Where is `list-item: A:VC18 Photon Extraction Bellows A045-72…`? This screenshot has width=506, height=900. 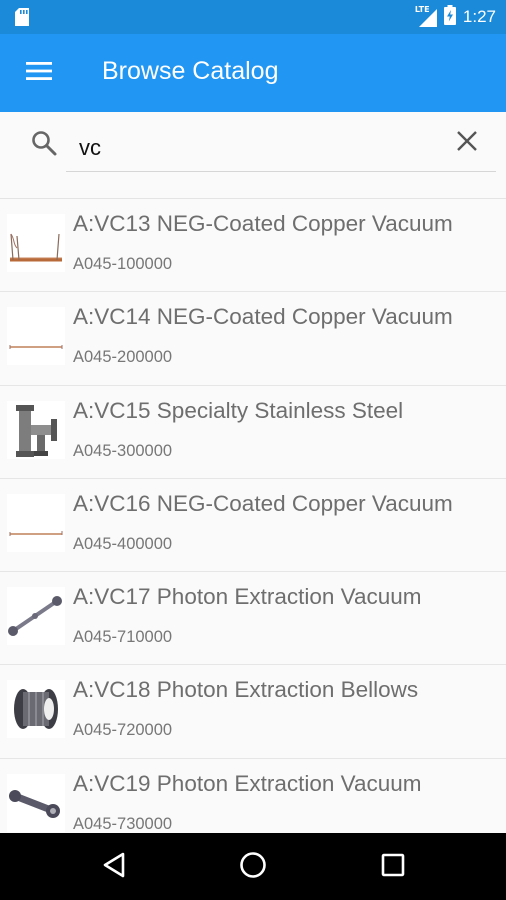 list-item: A:VC18 Photon Extraction Bellows A045-72… is located at coordinates (253, 712).